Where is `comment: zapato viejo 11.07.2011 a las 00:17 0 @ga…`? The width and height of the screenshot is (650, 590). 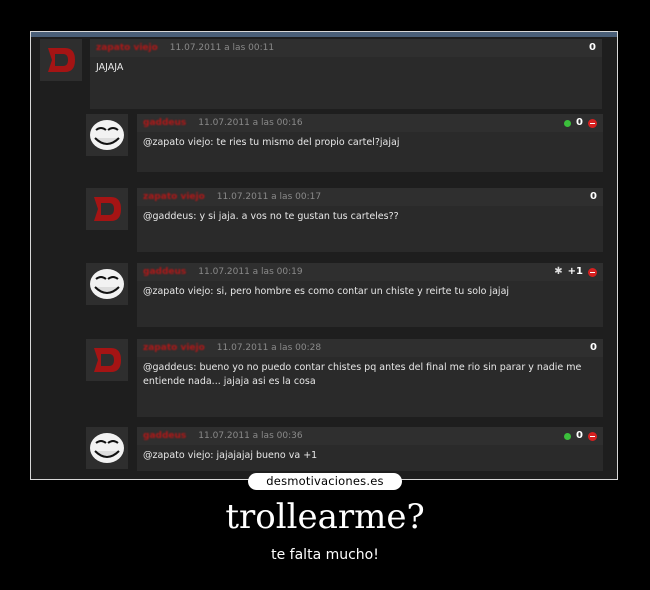 comment: zapato viejo 11.07.2011 a las 00:17 0 @ga… is located at coordinates (346, 220).